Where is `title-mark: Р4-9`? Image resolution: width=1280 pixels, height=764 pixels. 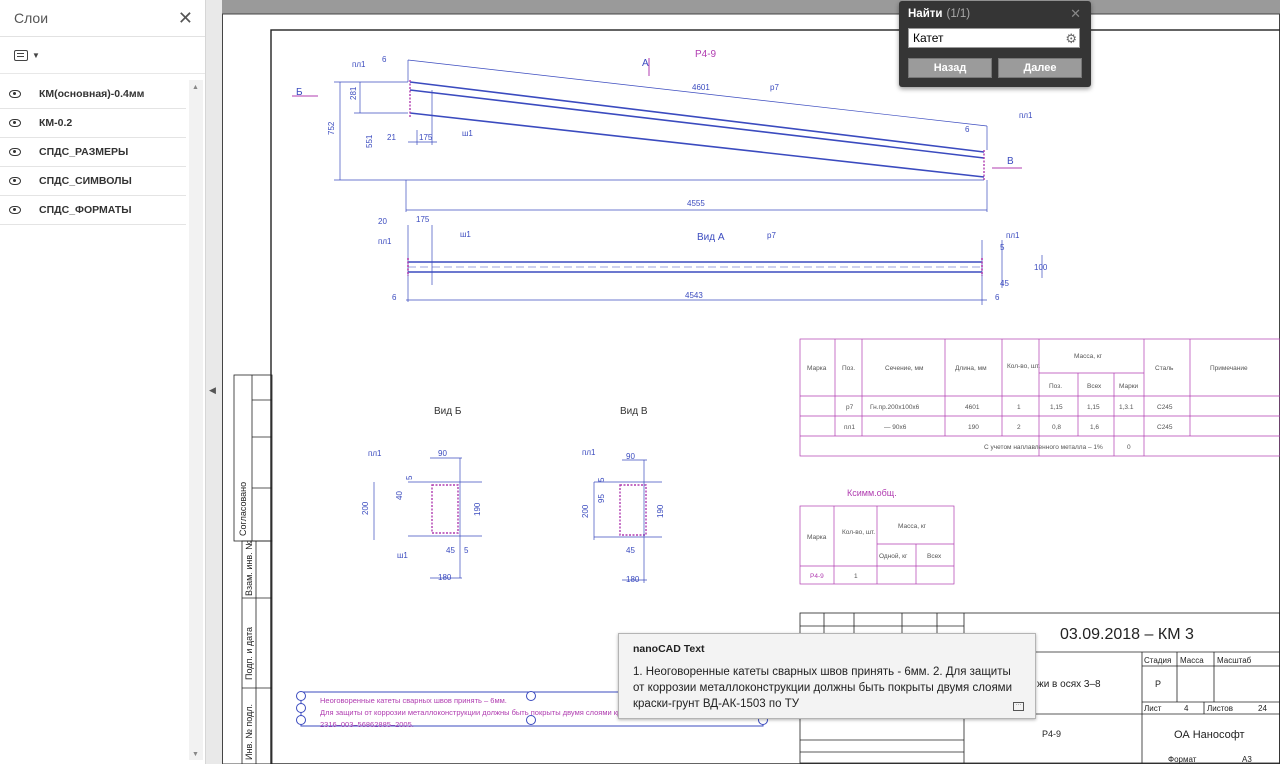 title-mark: Р4-9 is located at coordinates (1051, 734).